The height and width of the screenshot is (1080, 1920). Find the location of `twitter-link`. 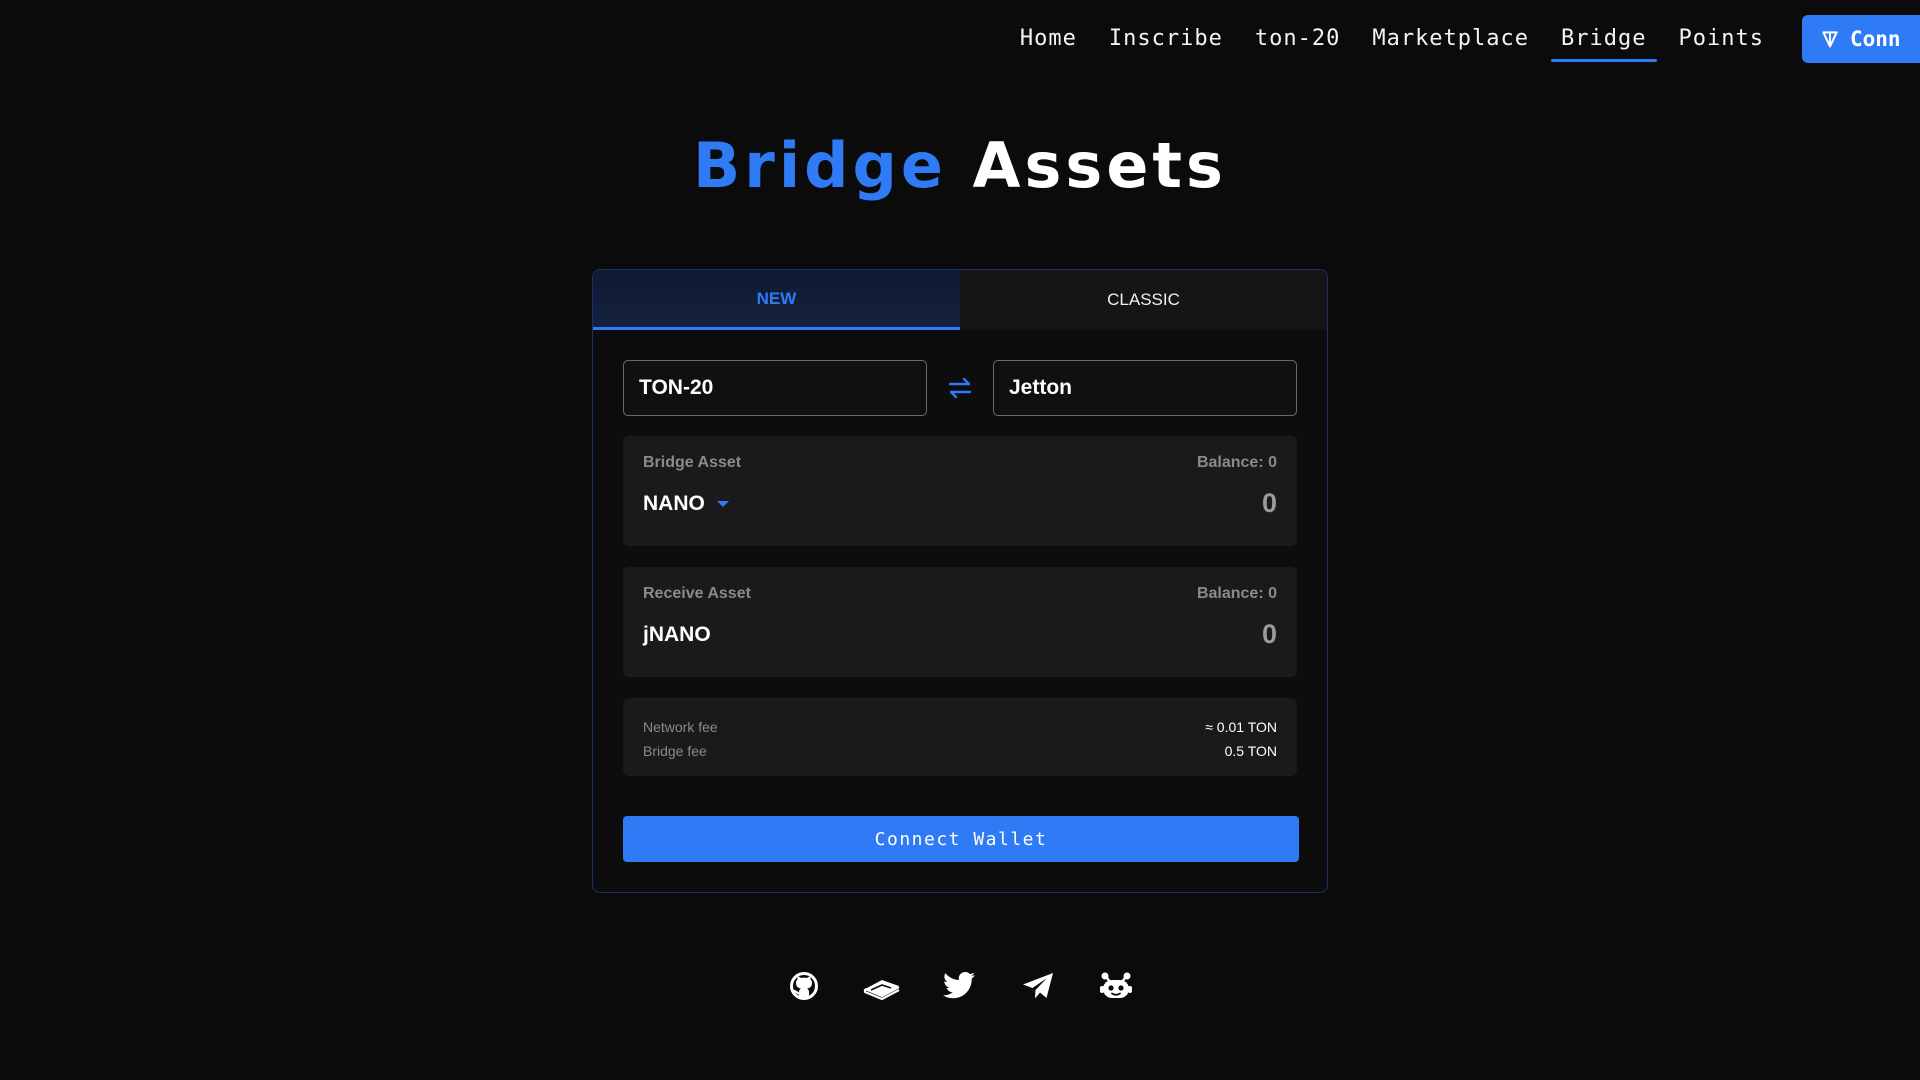

twitter-link is located at coordinates (960, 986).